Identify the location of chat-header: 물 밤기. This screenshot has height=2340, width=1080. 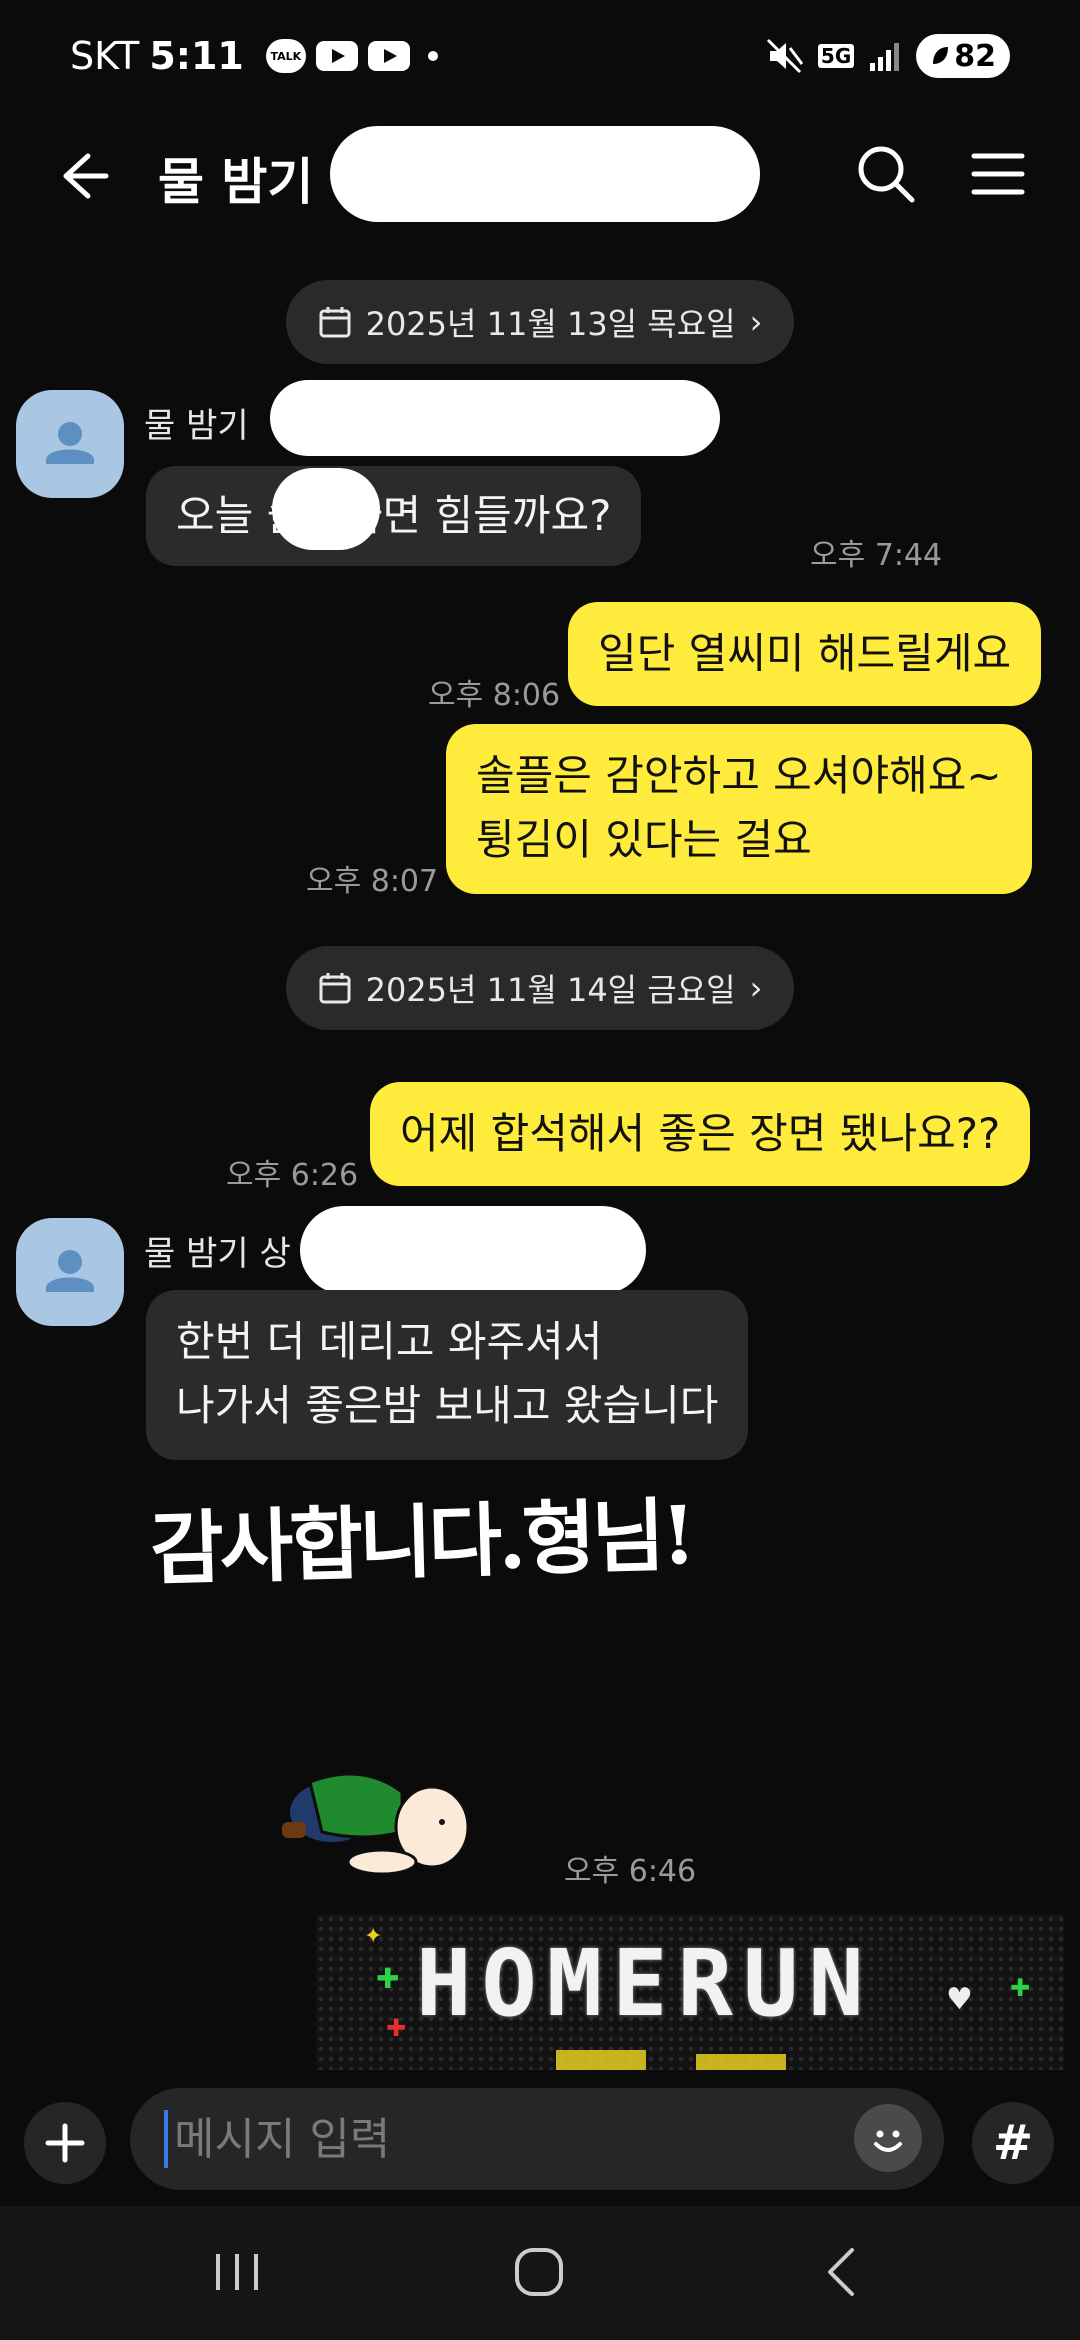
(540, 175).